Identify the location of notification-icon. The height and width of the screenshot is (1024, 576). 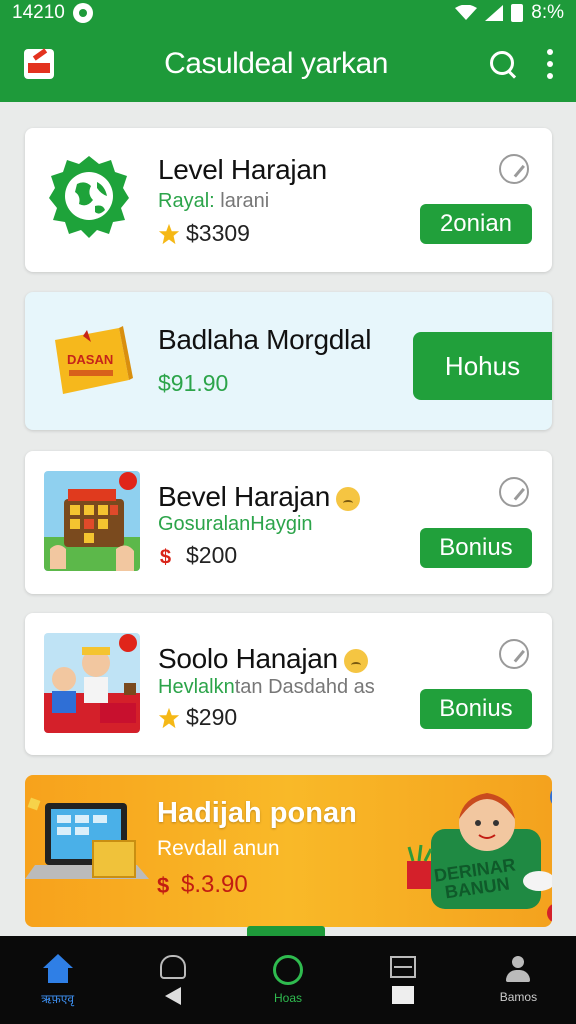
(82, 13).